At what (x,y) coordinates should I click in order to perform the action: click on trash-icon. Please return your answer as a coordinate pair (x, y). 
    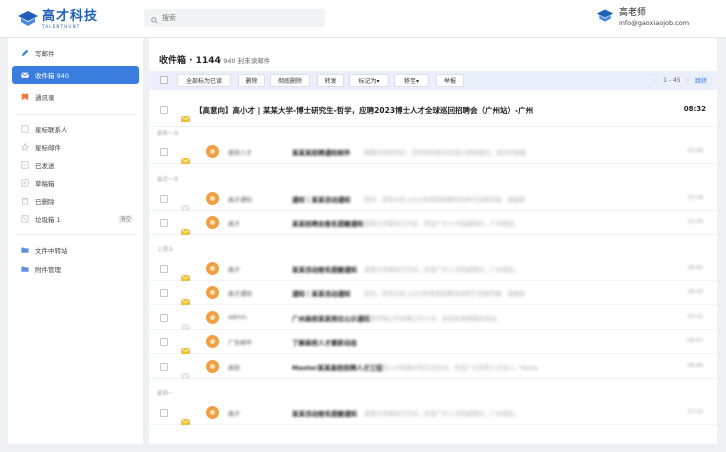
    Looking at the image, I should click on (25, 201).